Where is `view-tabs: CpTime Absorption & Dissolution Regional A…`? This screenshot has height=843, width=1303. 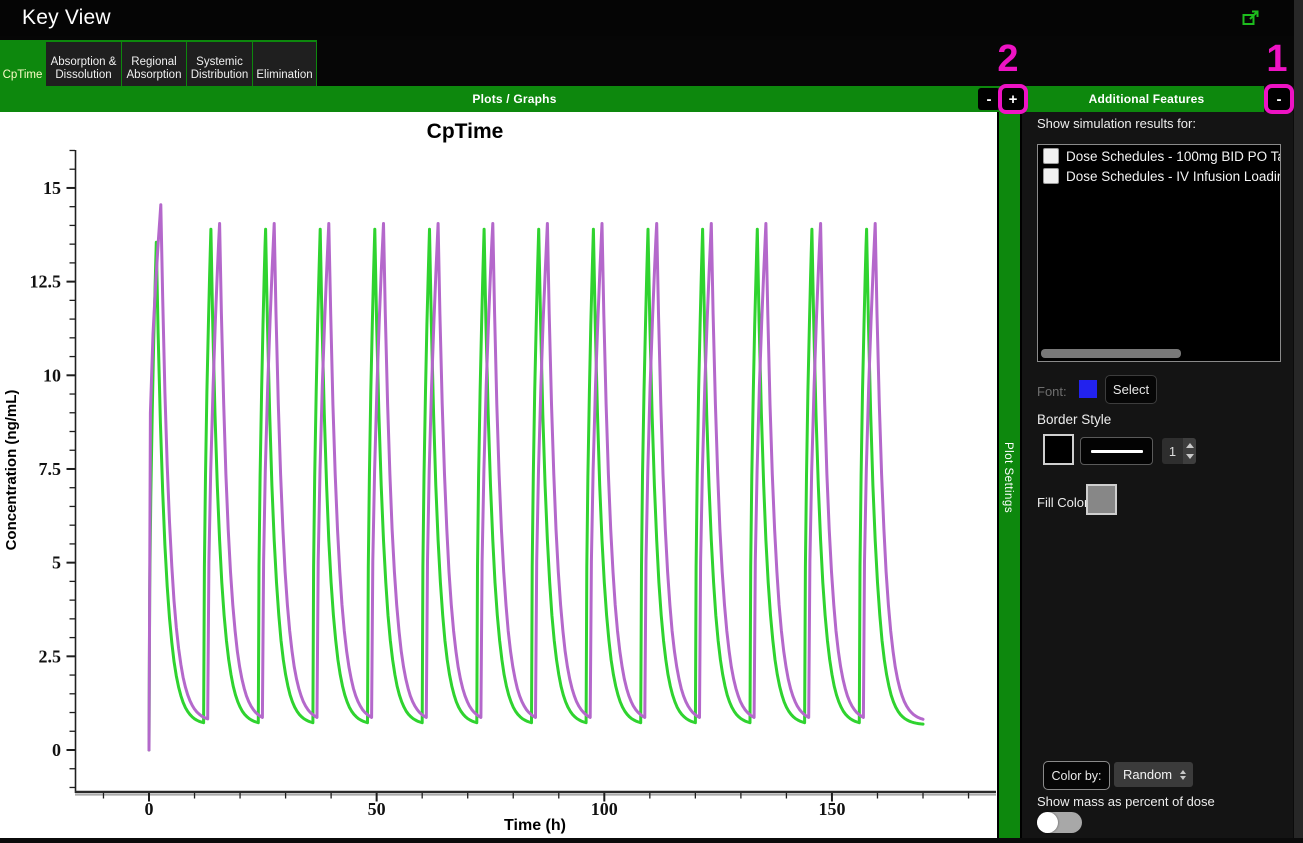 view-tabs: CpTime Absorption & Dissolution Regional A… is located at coordinates (651, 61).